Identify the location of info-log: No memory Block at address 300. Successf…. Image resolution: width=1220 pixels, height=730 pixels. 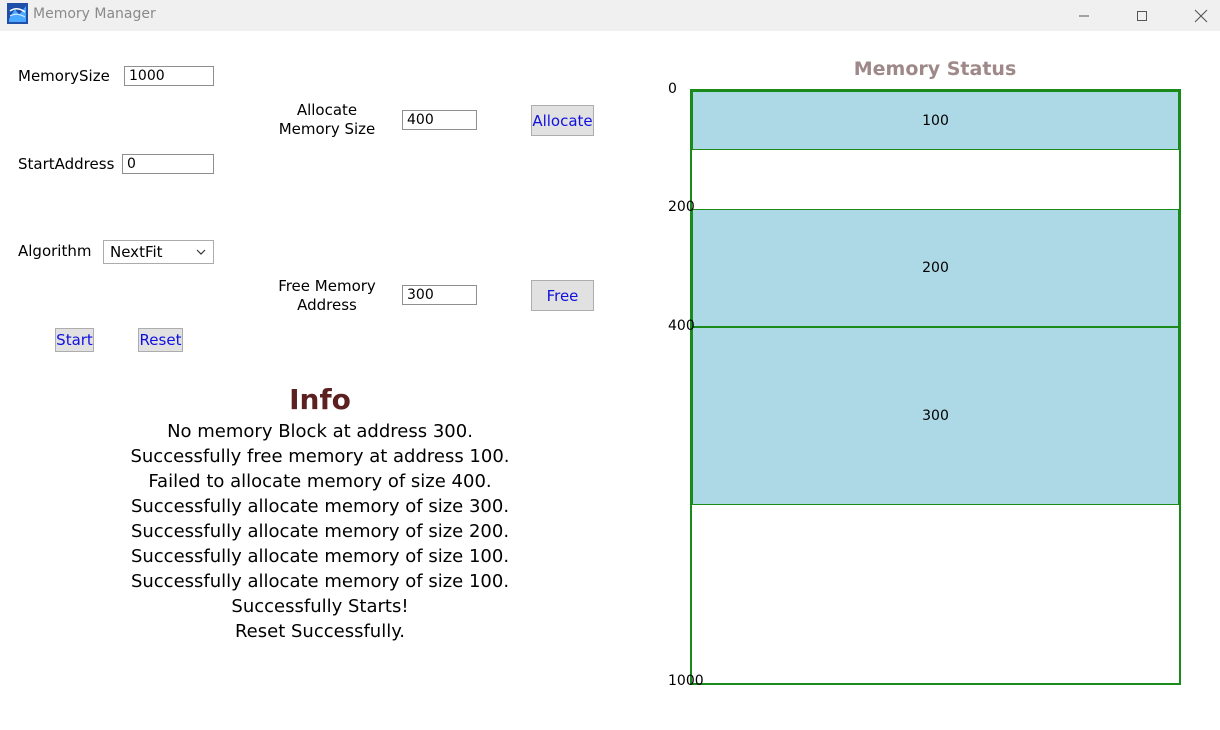
(320, 531).